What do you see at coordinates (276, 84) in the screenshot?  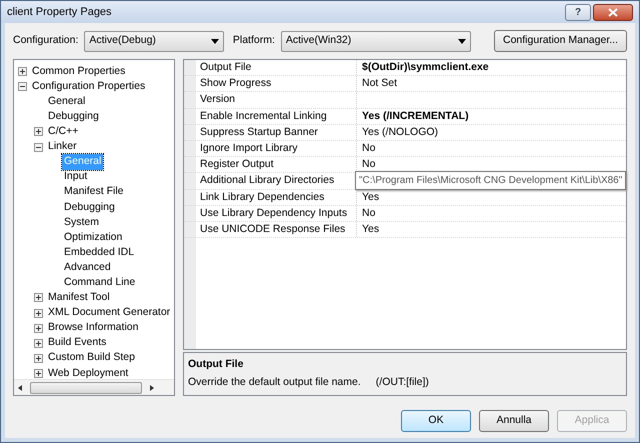 I see `property-name: Show Progress` at bounding box center [276, 84].